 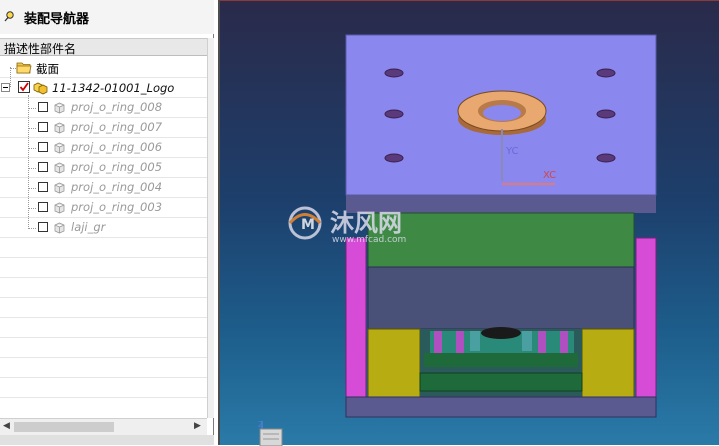 I want to click on assembly-icon, so click(x=40, y=88).